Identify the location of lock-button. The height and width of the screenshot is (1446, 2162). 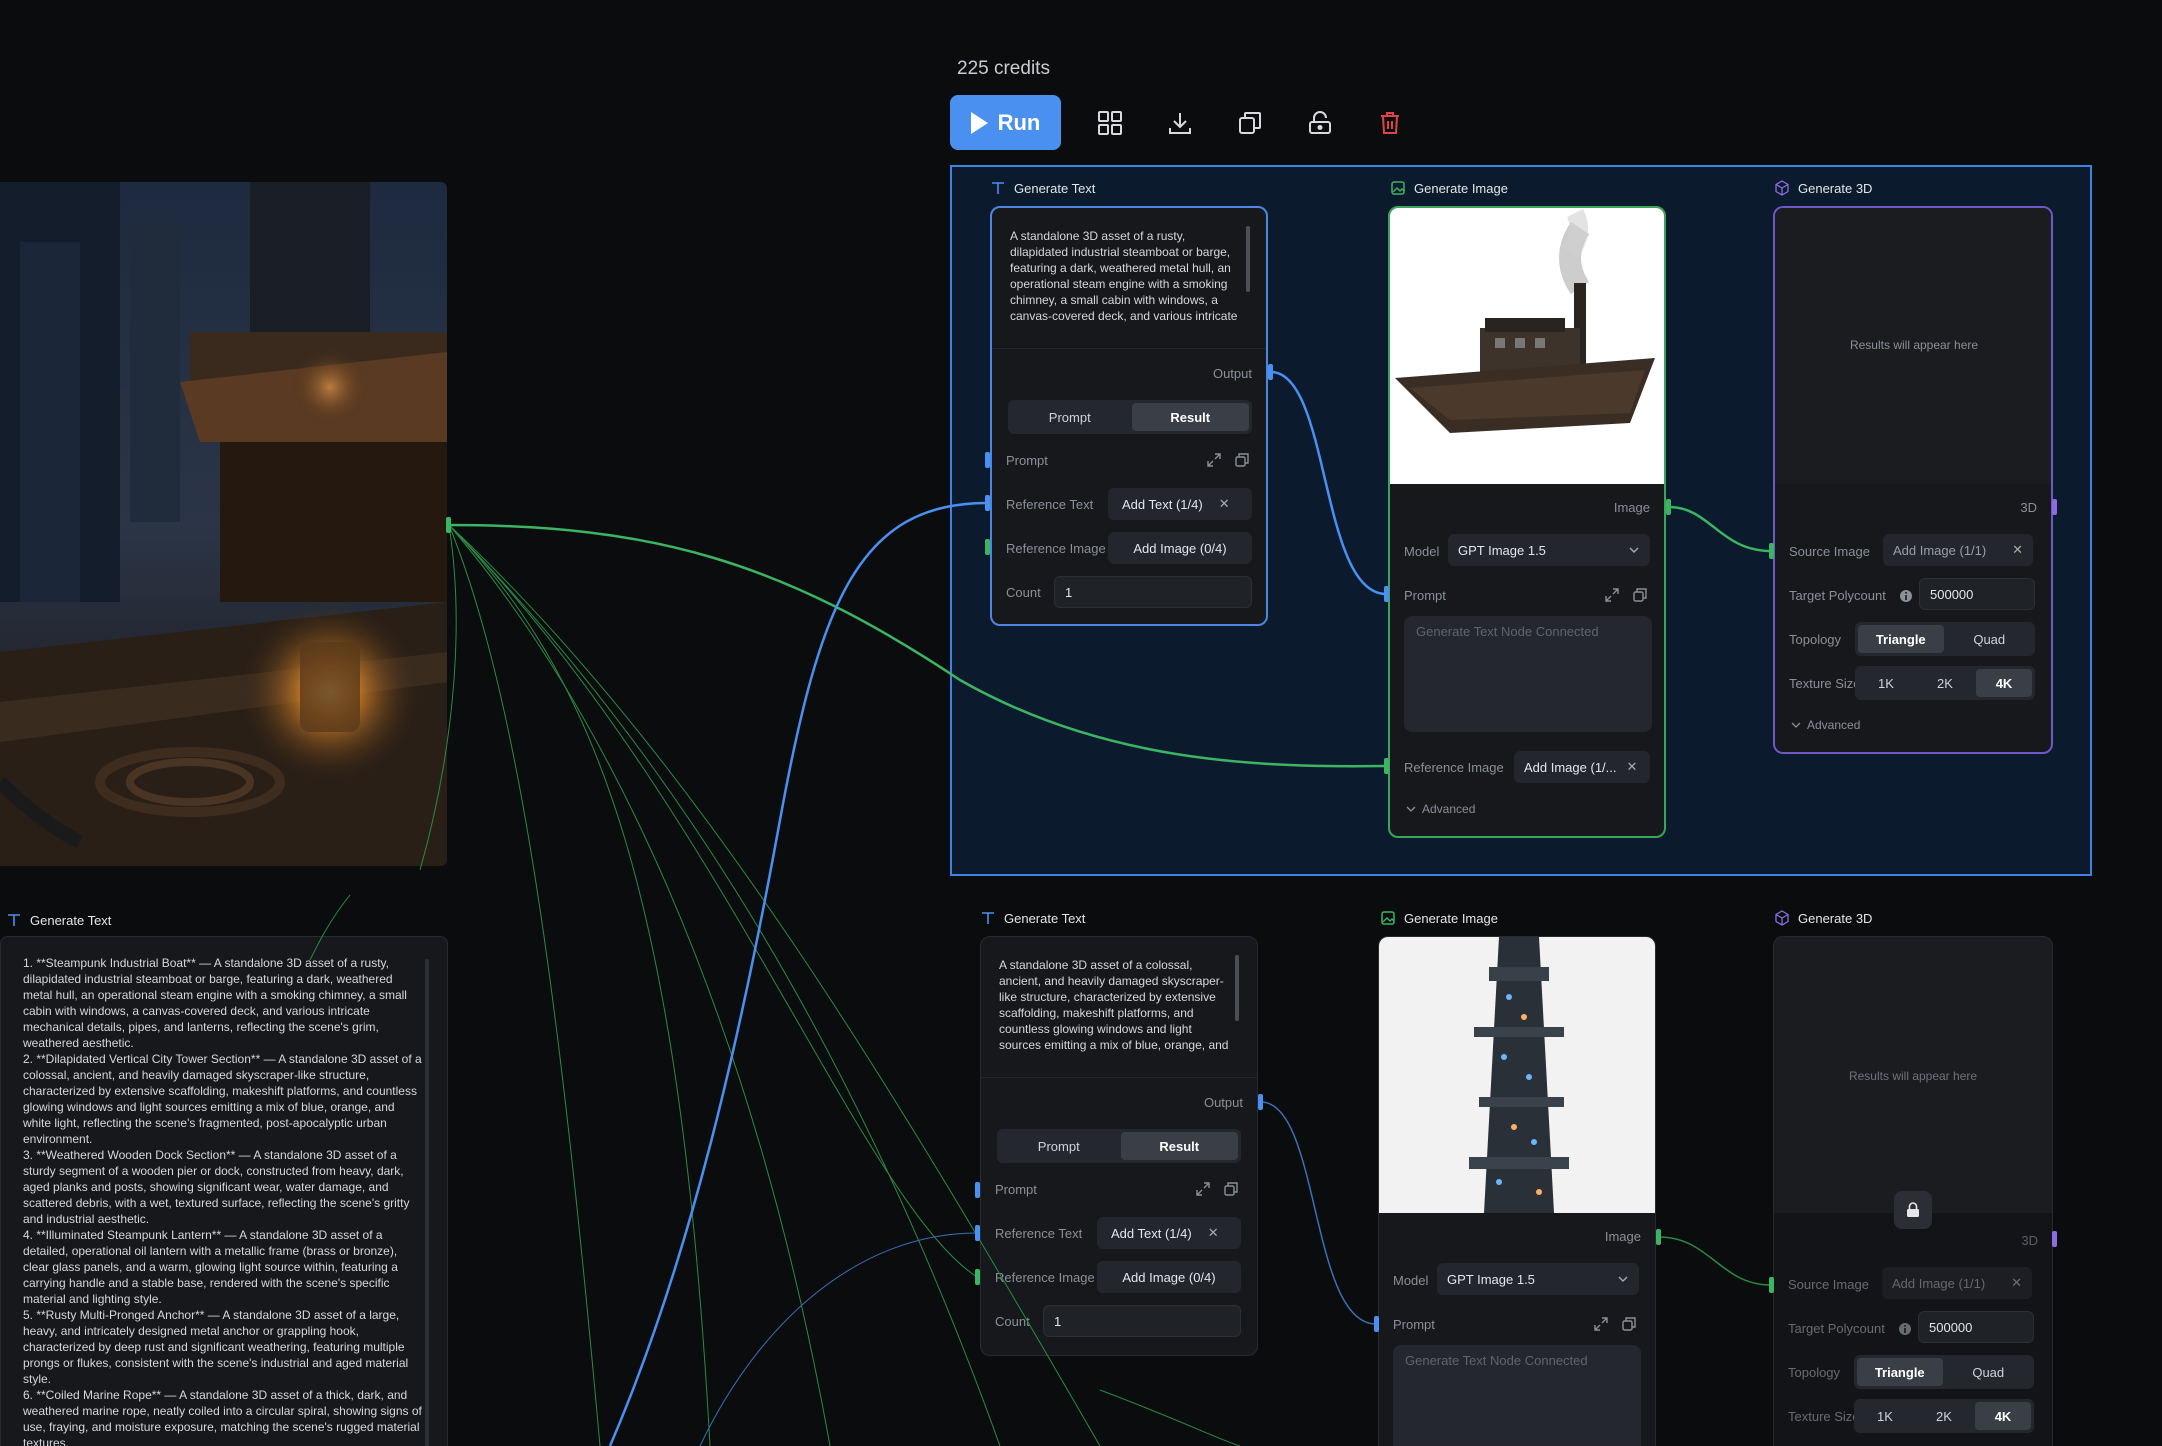
(1913, 1210).